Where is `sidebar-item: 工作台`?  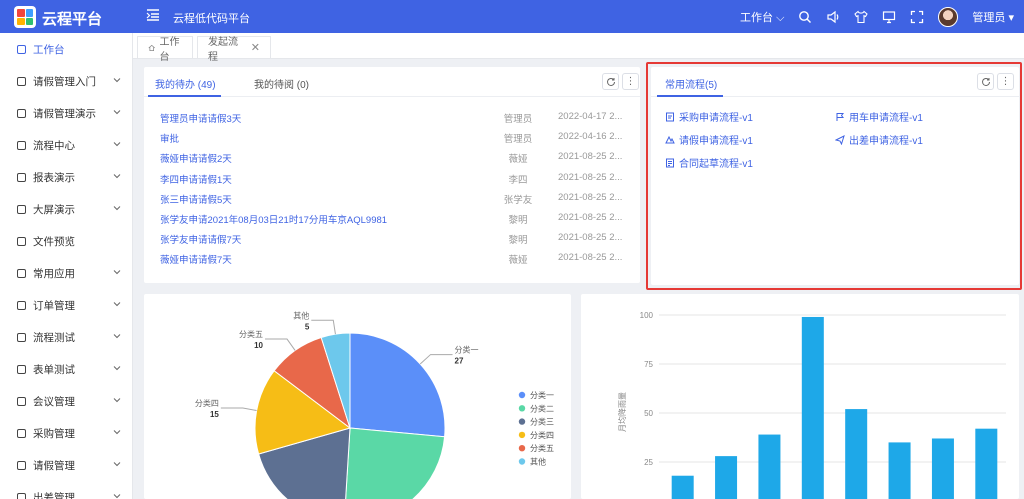
sidebar-item: 工作台 is located at coordinates (66, 49).